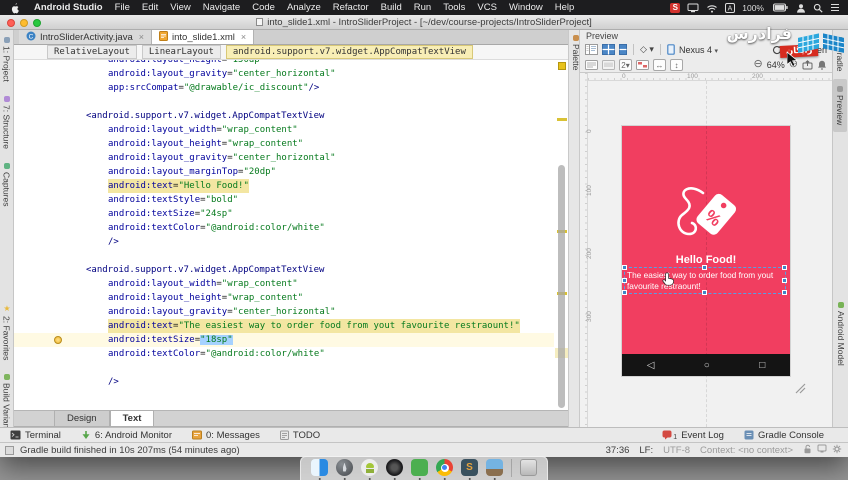 The width and height of the screenshot is (848, 480). What do you see at coordinates (284, 63) in the screenshot?
I see `code-line: android:layout_height="150dp"` at bounding box center [284, 63].